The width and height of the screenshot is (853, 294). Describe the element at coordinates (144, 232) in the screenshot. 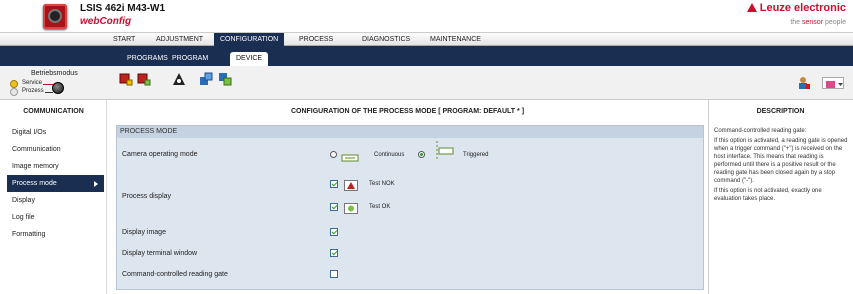

I see `display-image-label: Display image` at that location.